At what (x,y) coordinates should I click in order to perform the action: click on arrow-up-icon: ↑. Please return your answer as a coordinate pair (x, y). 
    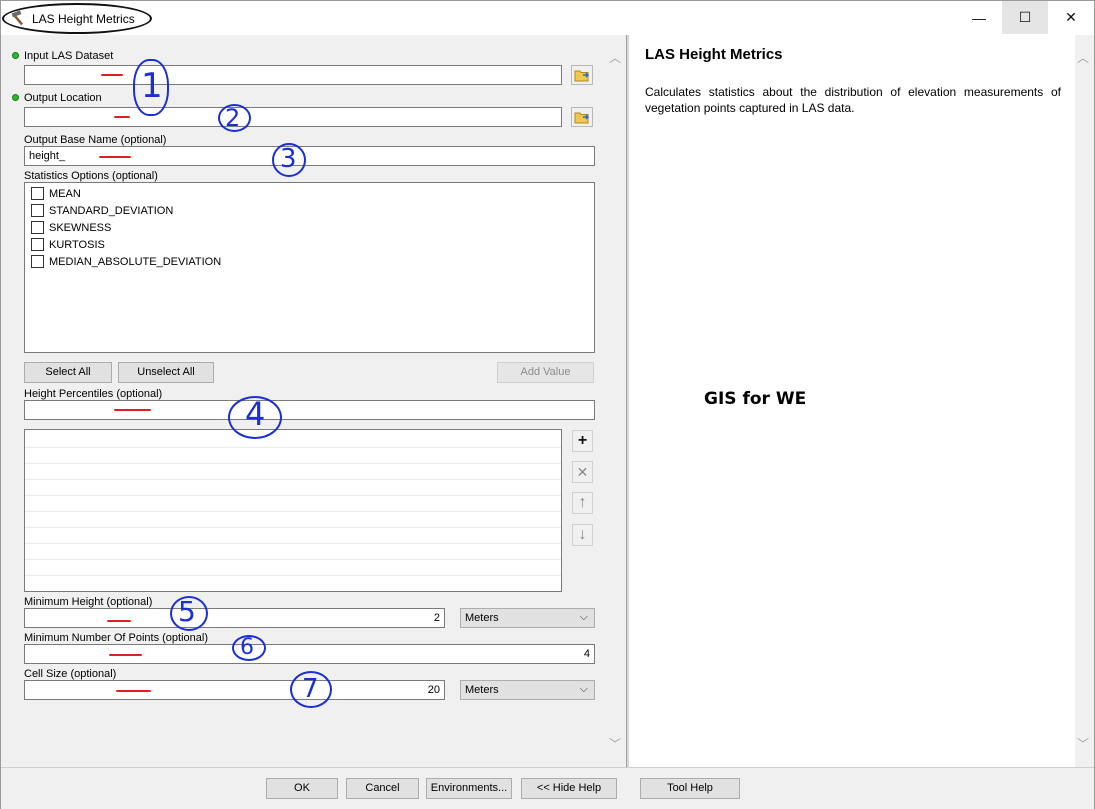
    Looking at the image, I should click on (582, 502).